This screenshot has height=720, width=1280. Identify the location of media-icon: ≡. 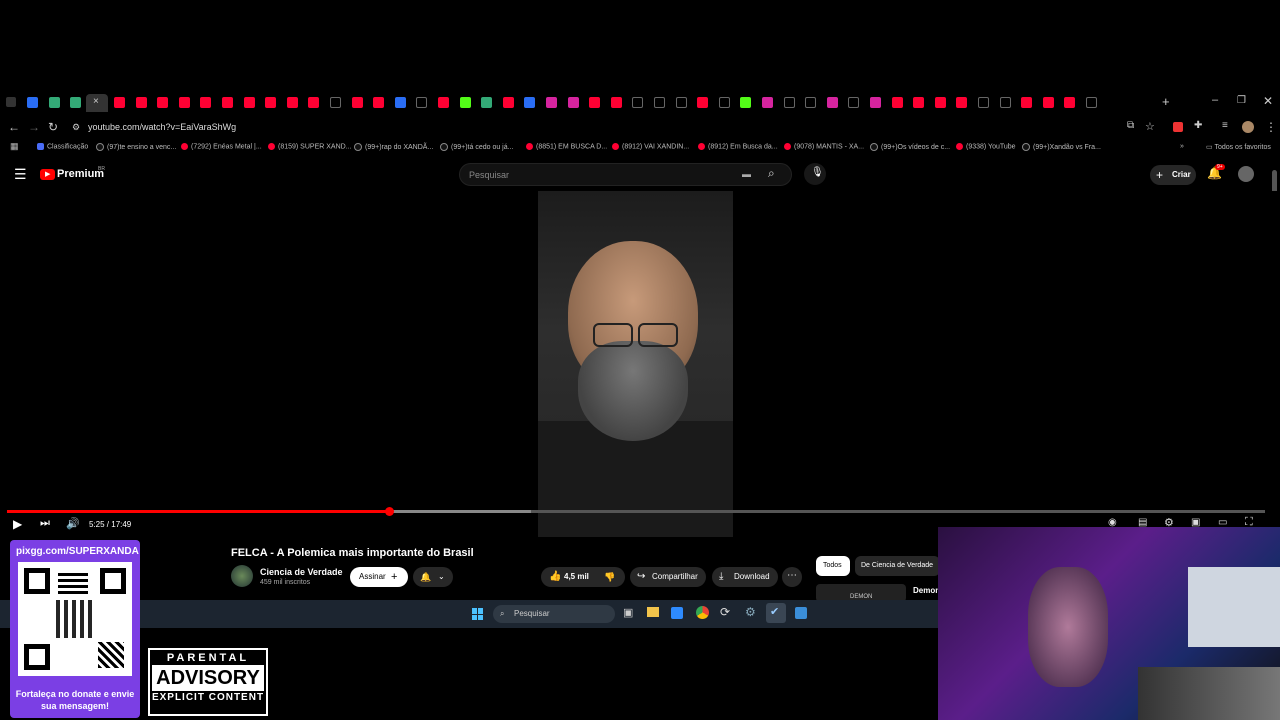
(1225, 125).